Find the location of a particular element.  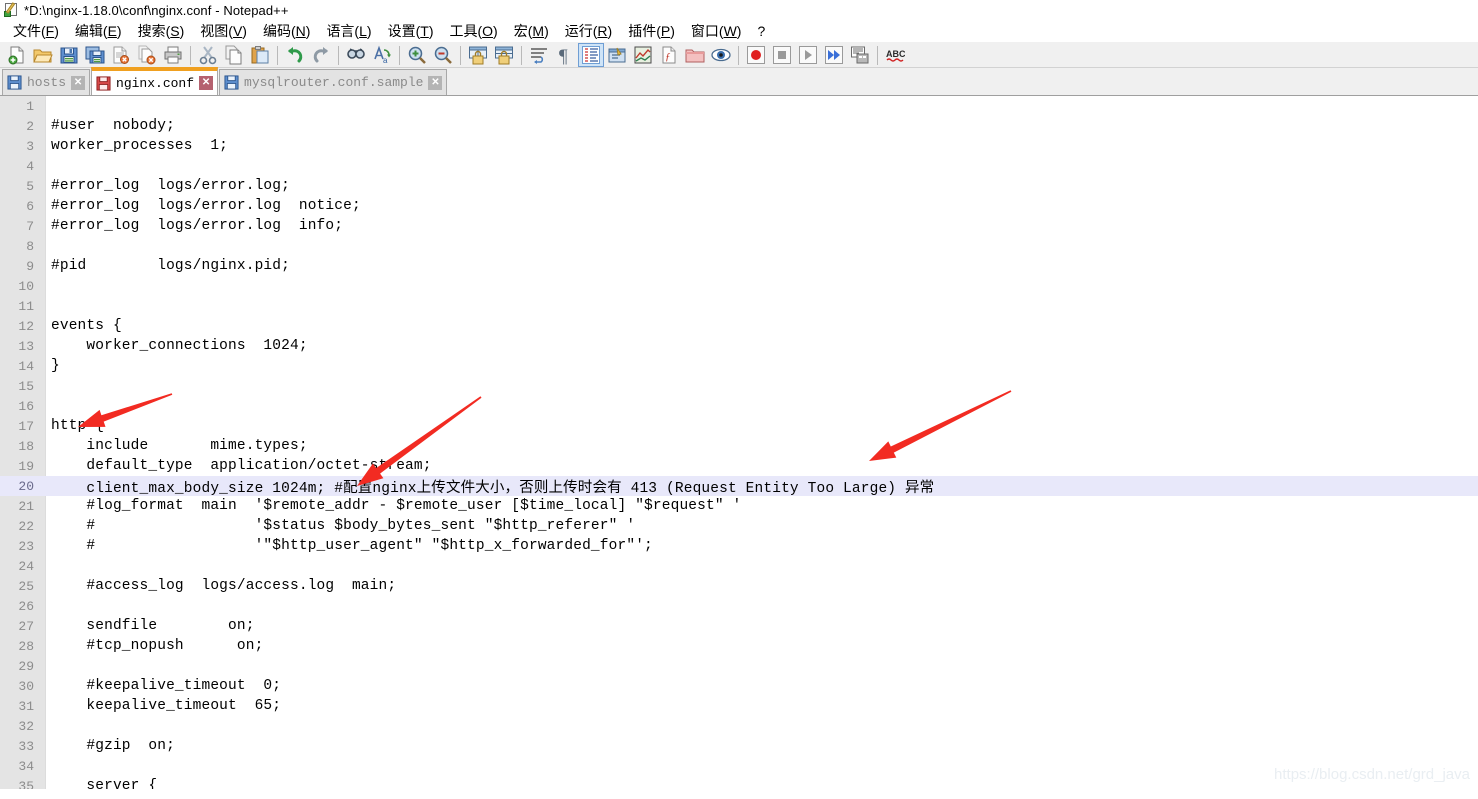

code-line-row: 24 is located at coordinates (739, 566).